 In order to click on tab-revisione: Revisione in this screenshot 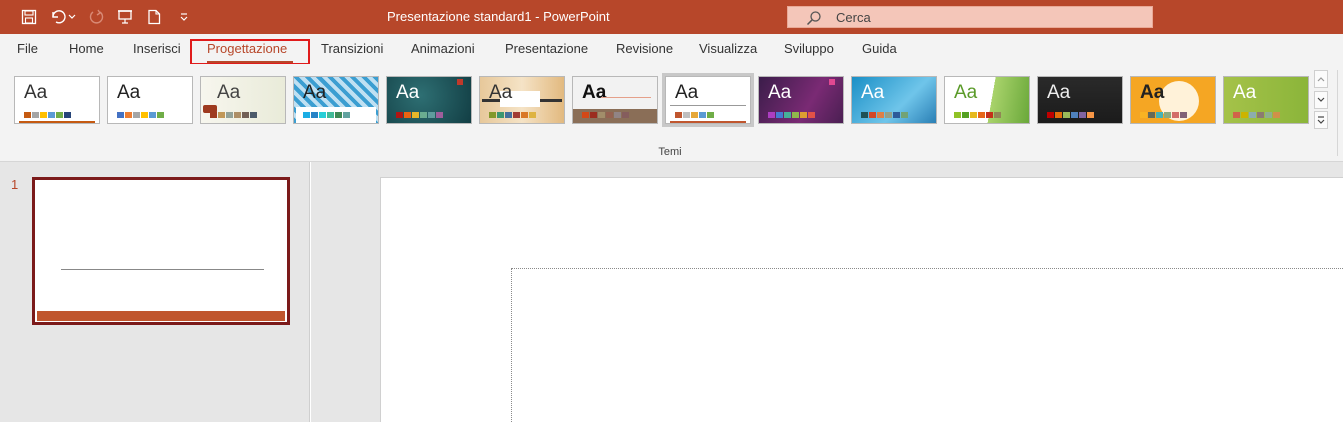, I will do `click(644, 48)`.